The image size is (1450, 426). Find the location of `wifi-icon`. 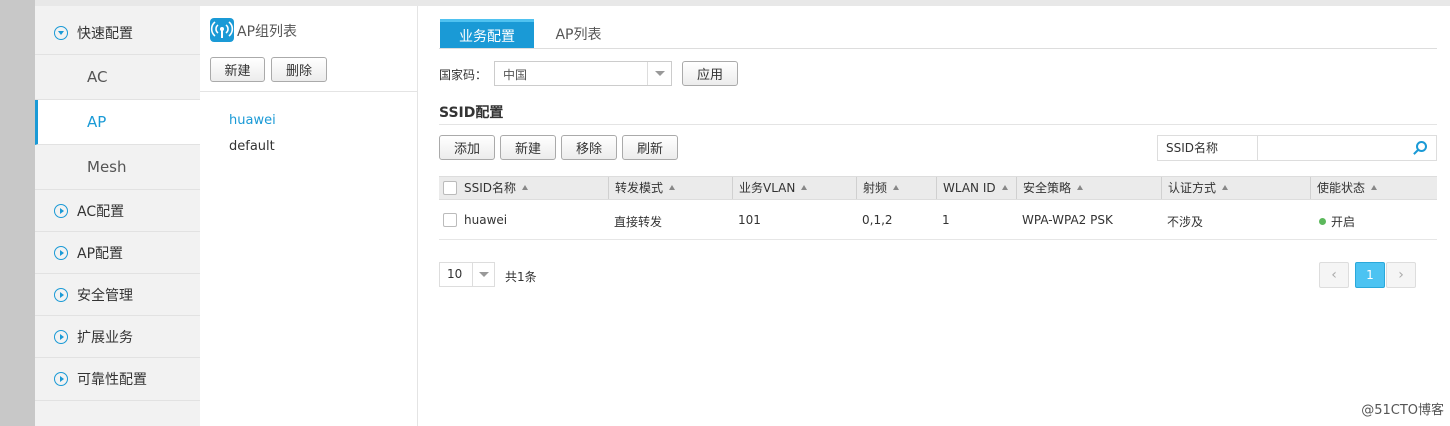

wifi-icon is located at coordinates (222, 30).